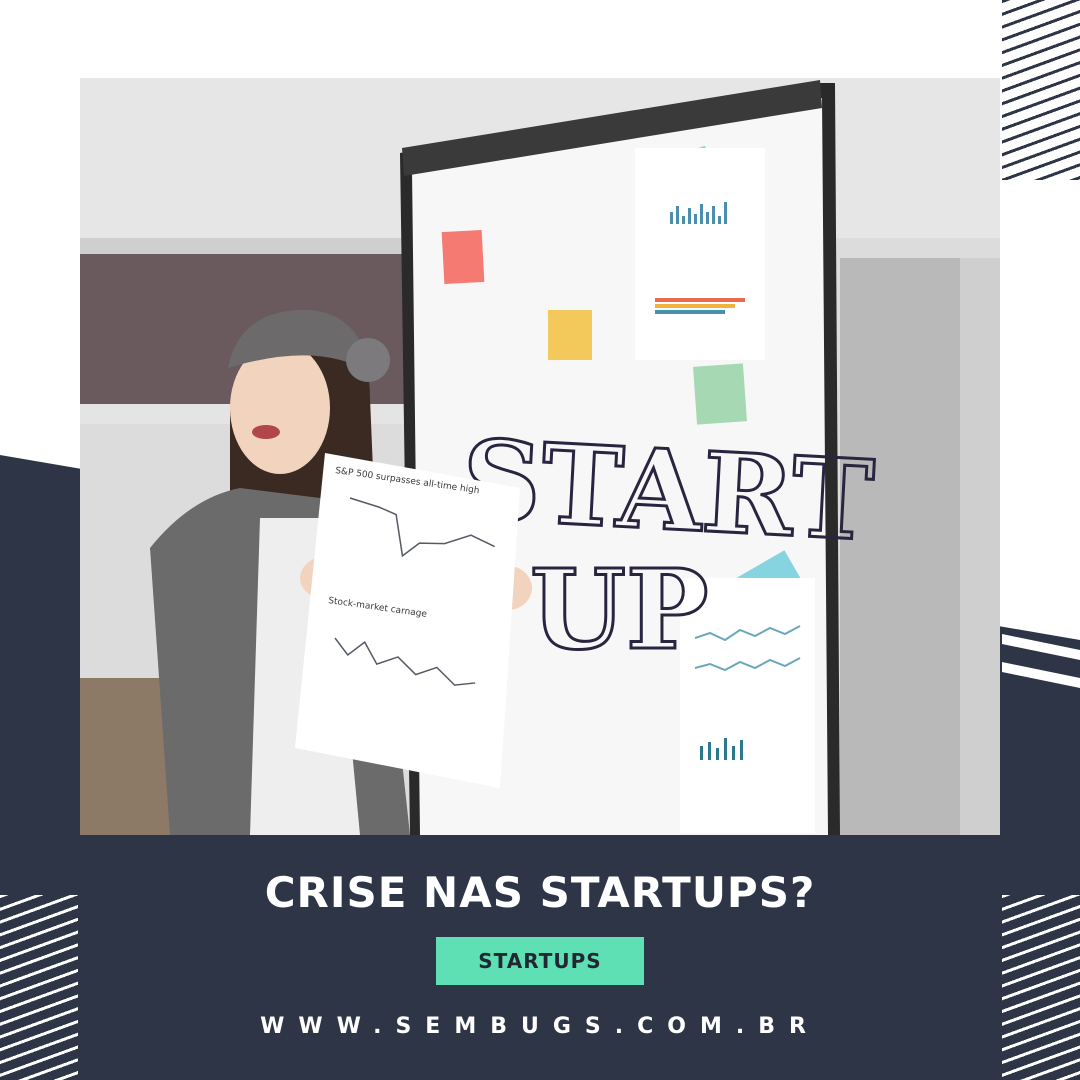 This screenshot has width=1080, height=1080. What do you see at coordinates (619, 609) in the screenshot?
I see `board-text-up: UP` at bounding box center [619, 609].